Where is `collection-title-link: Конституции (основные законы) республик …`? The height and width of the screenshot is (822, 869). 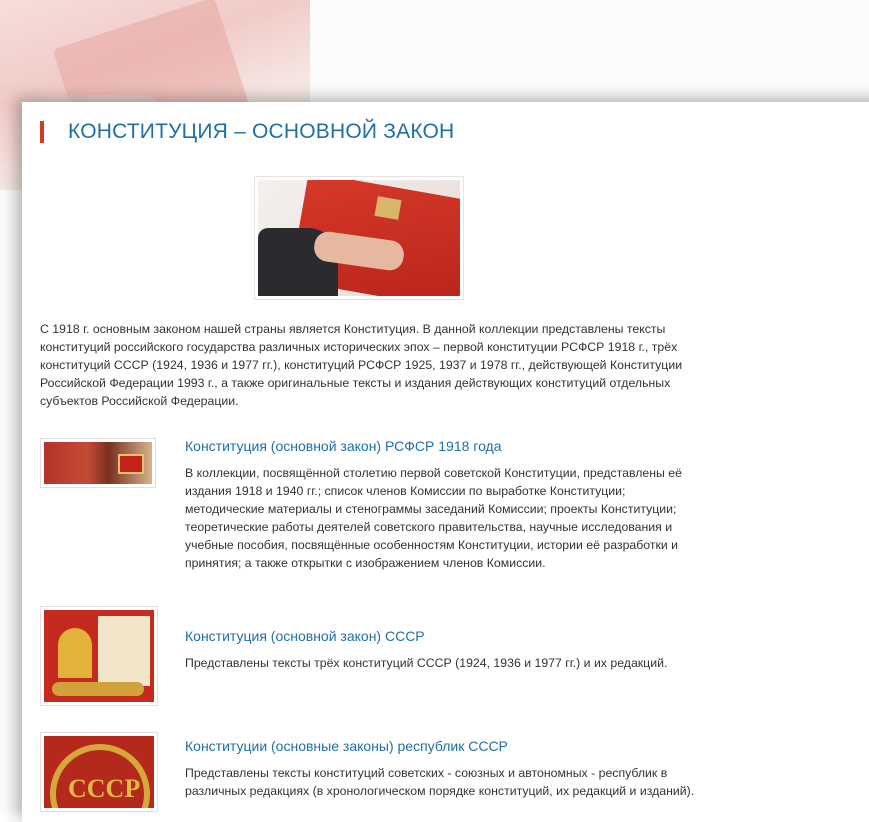
collection-title-link: Конституции (основные законы) республик … is located at coordinates (346, 746).